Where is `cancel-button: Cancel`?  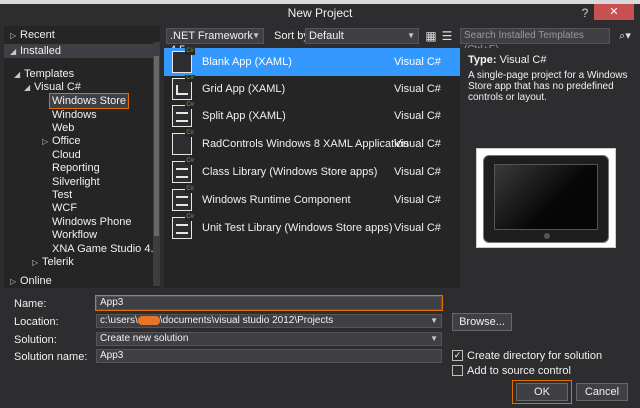 cancel-button: Cancel is located at coordinates (602, 392).